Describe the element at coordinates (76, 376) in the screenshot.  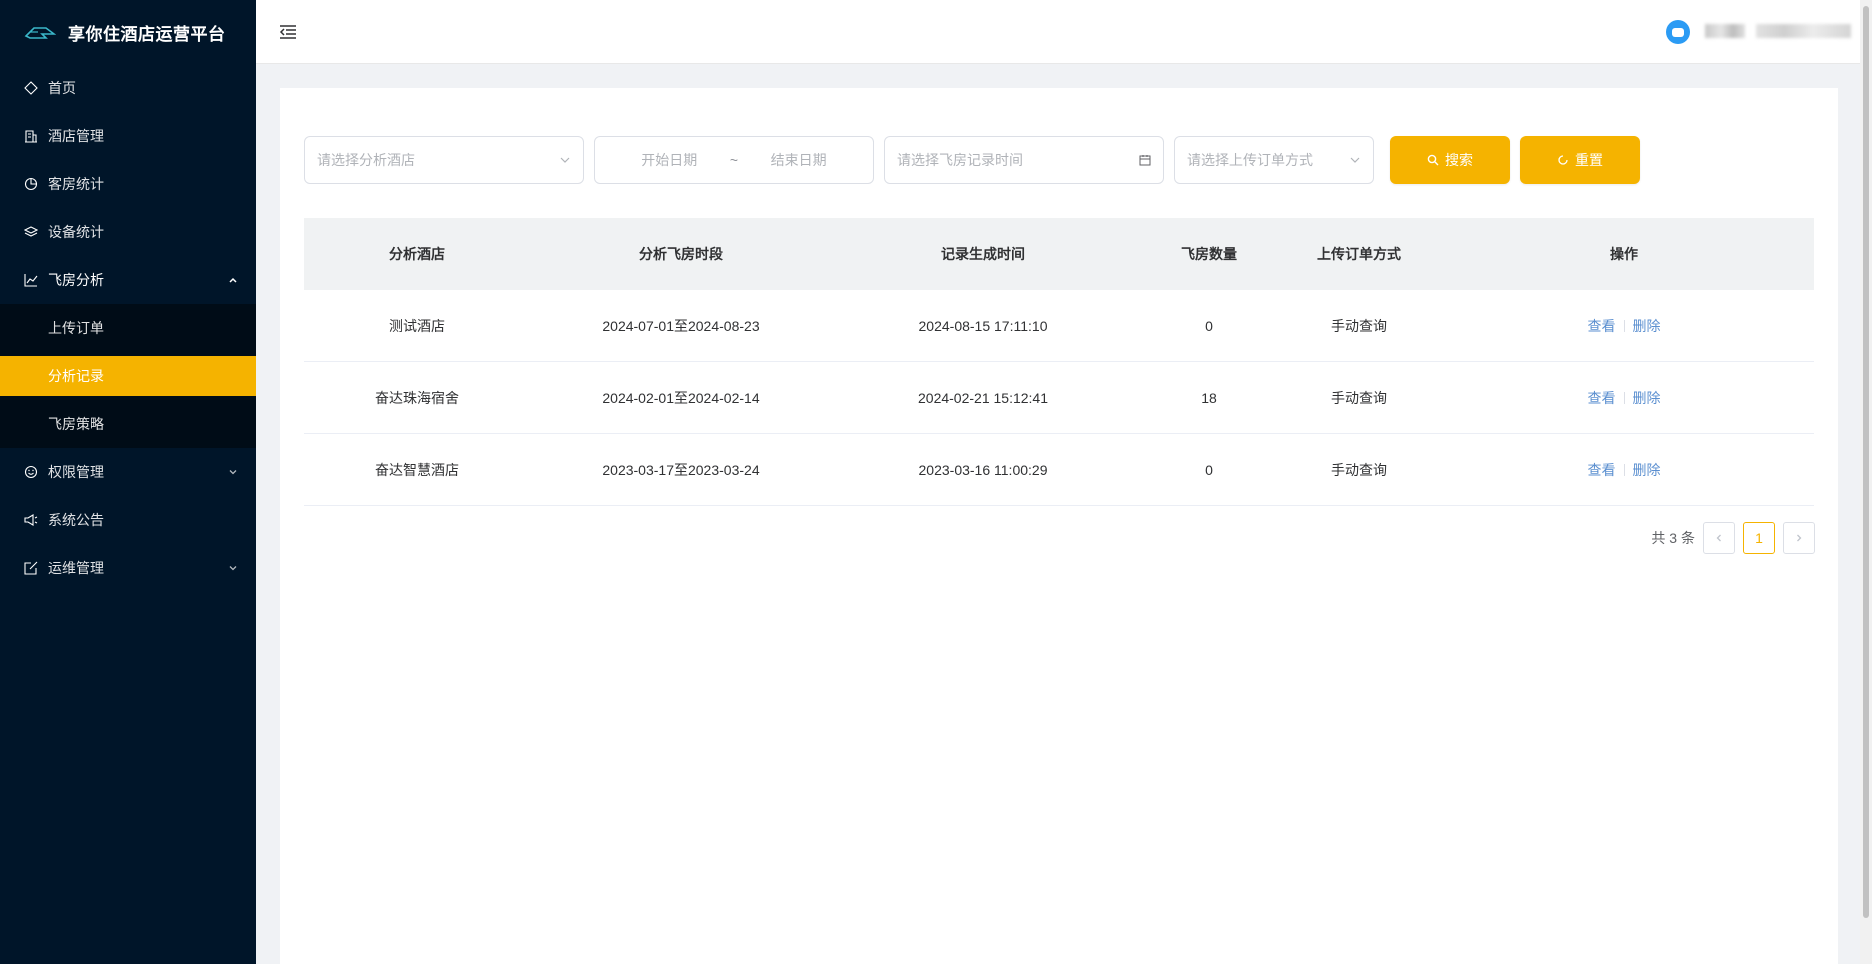
I see `sidebar-item-label: 分析记录` at that location.